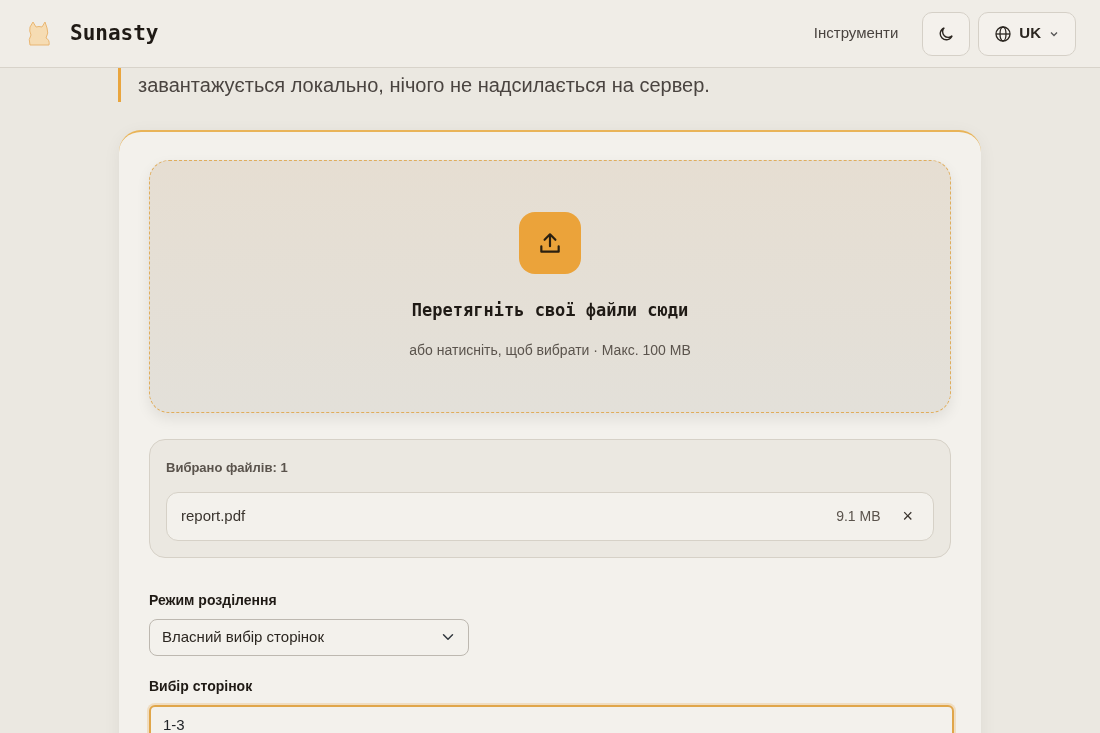  I want to click on theme-toggle-button, so click(946, 33).